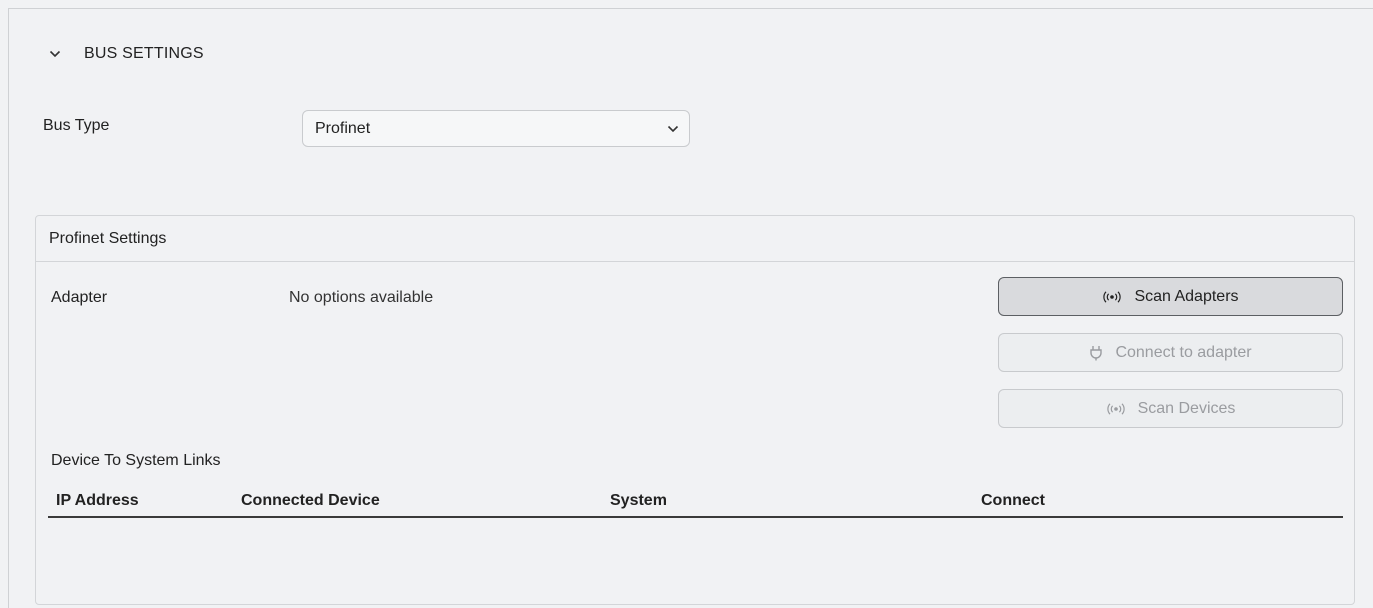 The image size is (1373, 608). I want to click on scan-adapters-button: Scan Adapters, so click(1170, 296).